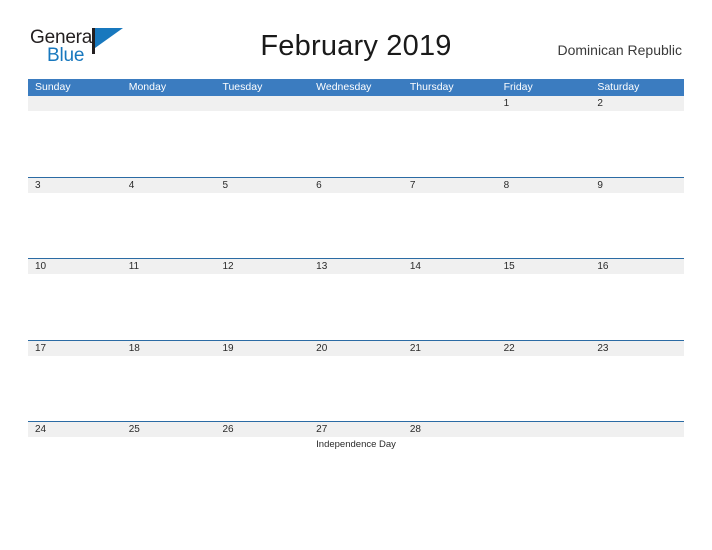  What do you see at coordinates (450, 462) in the screenshot?
I see `day-cell: 28` at bounding box center [450, 462].